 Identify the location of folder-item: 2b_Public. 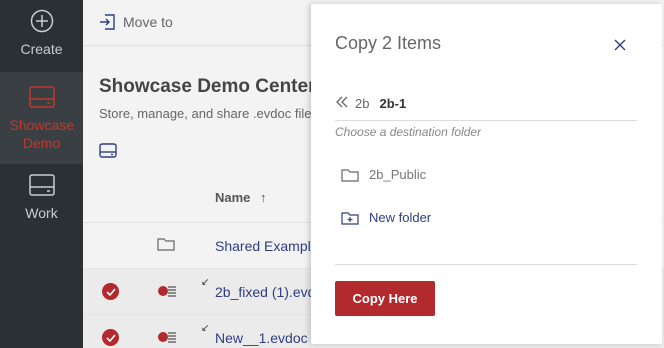
(383, 174).